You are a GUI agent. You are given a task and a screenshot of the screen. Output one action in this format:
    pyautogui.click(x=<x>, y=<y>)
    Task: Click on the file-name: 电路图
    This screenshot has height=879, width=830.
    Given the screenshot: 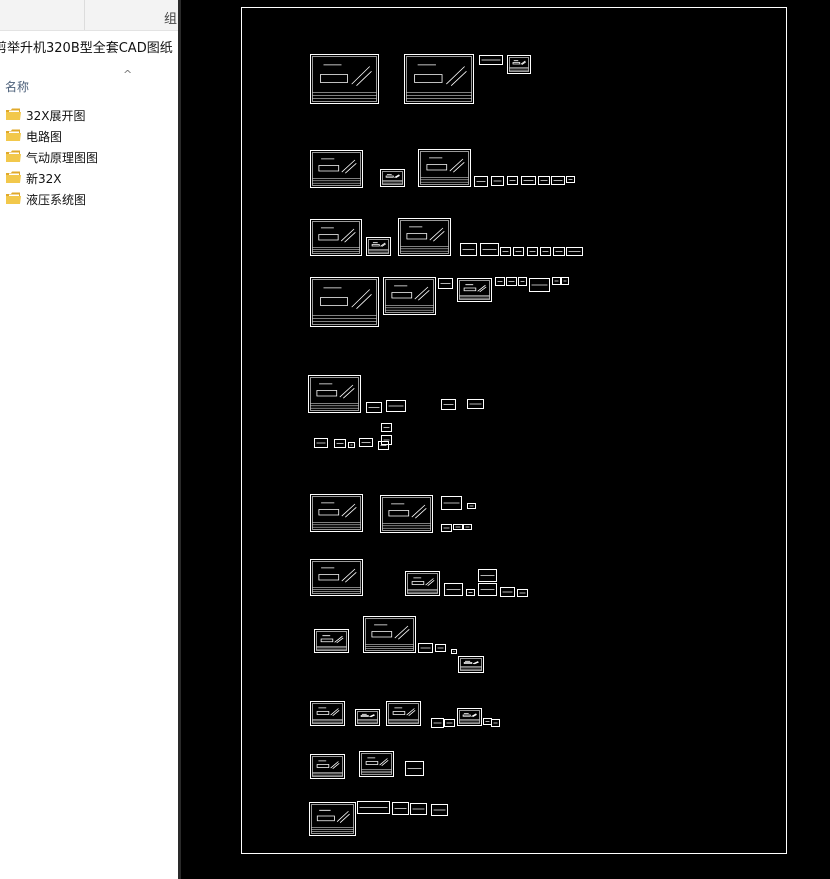 What is the action you would take?
    pyautogui.click(x=44, y=137)
    